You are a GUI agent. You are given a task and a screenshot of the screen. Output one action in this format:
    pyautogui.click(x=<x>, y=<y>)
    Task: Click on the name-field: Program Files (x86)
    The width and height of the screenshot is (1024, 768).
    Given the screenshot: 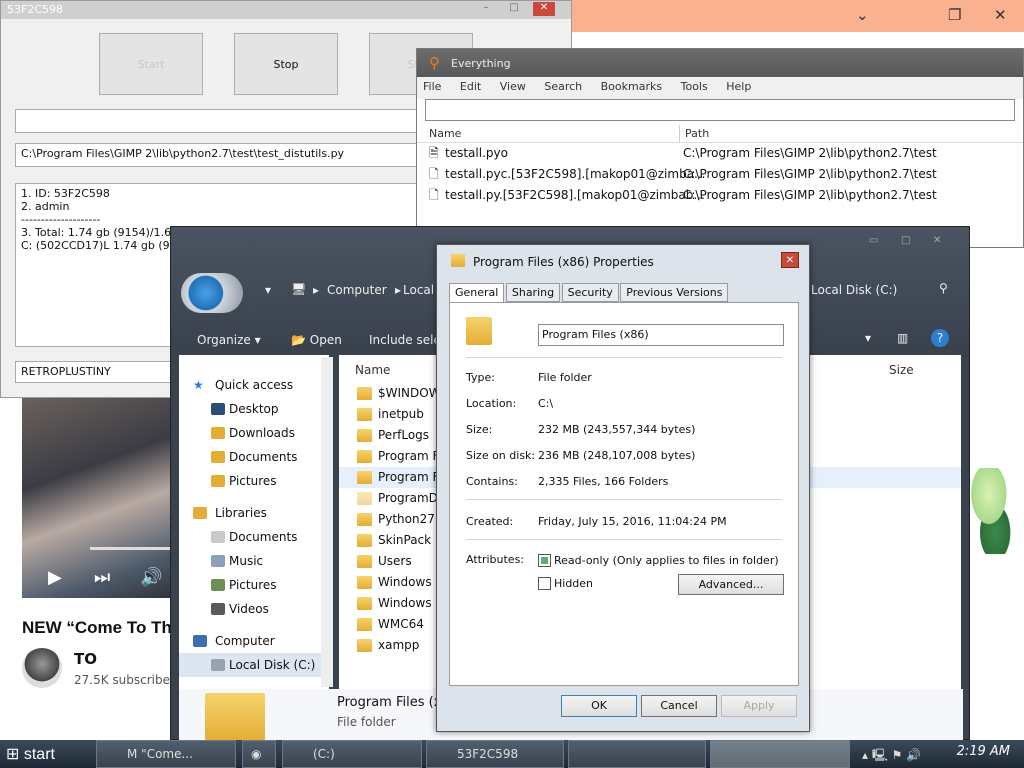 What is the action you would take?
    pyautogui.click(x=661, y=335)
    